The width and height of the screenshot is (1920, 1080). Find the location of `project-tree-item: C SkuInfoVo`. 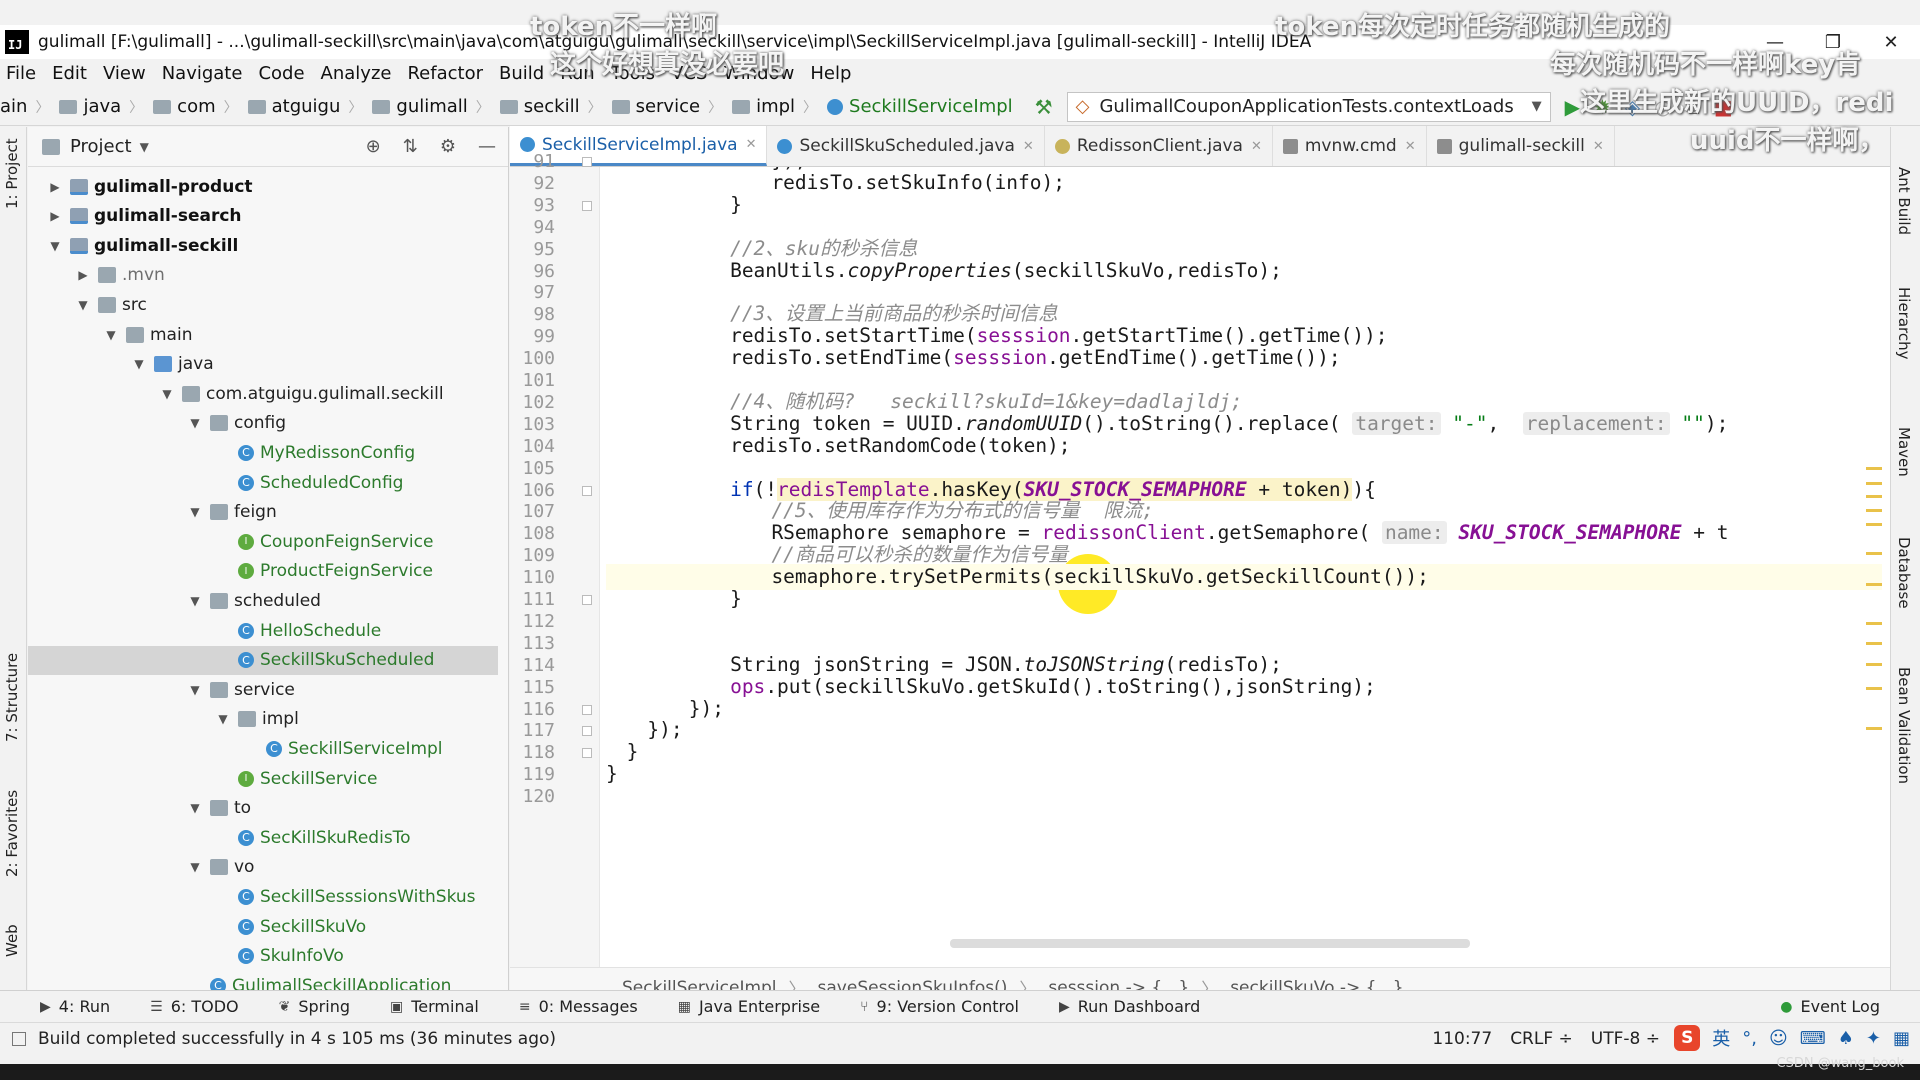

project-tree-item: C SkuInfoVo is located at coordinates (263, 956).